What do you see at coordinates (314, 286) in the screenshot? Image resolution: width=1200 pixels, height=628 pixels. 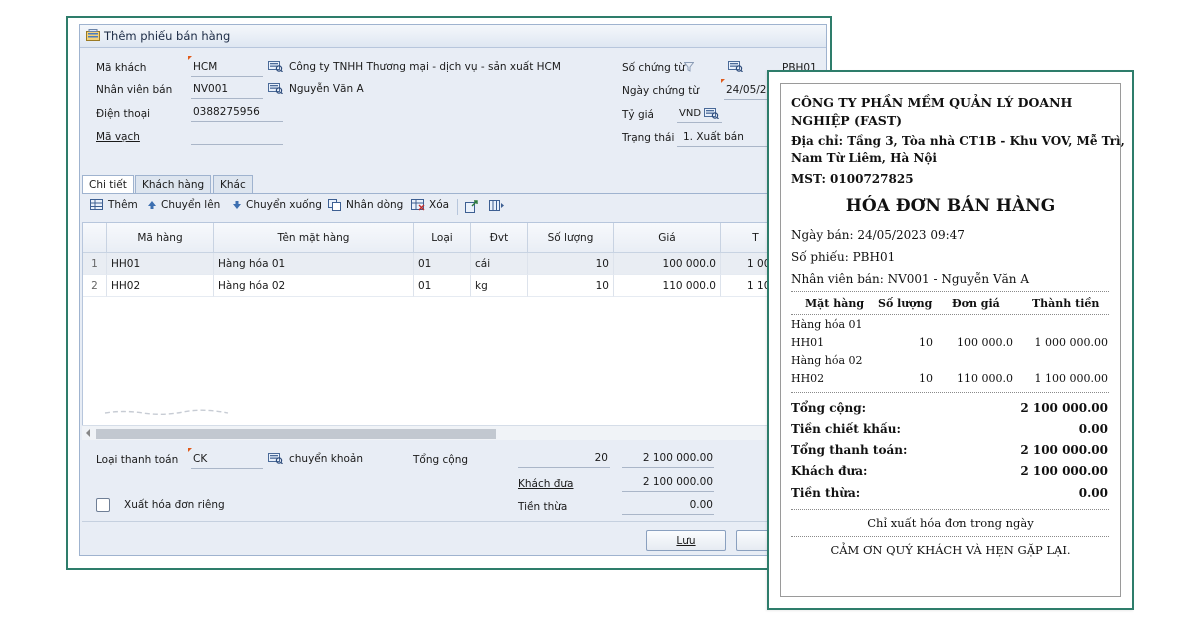 I see `table-cell-ten-mat-hang: Hàng hóa 02` at bounding box center [314, 286].